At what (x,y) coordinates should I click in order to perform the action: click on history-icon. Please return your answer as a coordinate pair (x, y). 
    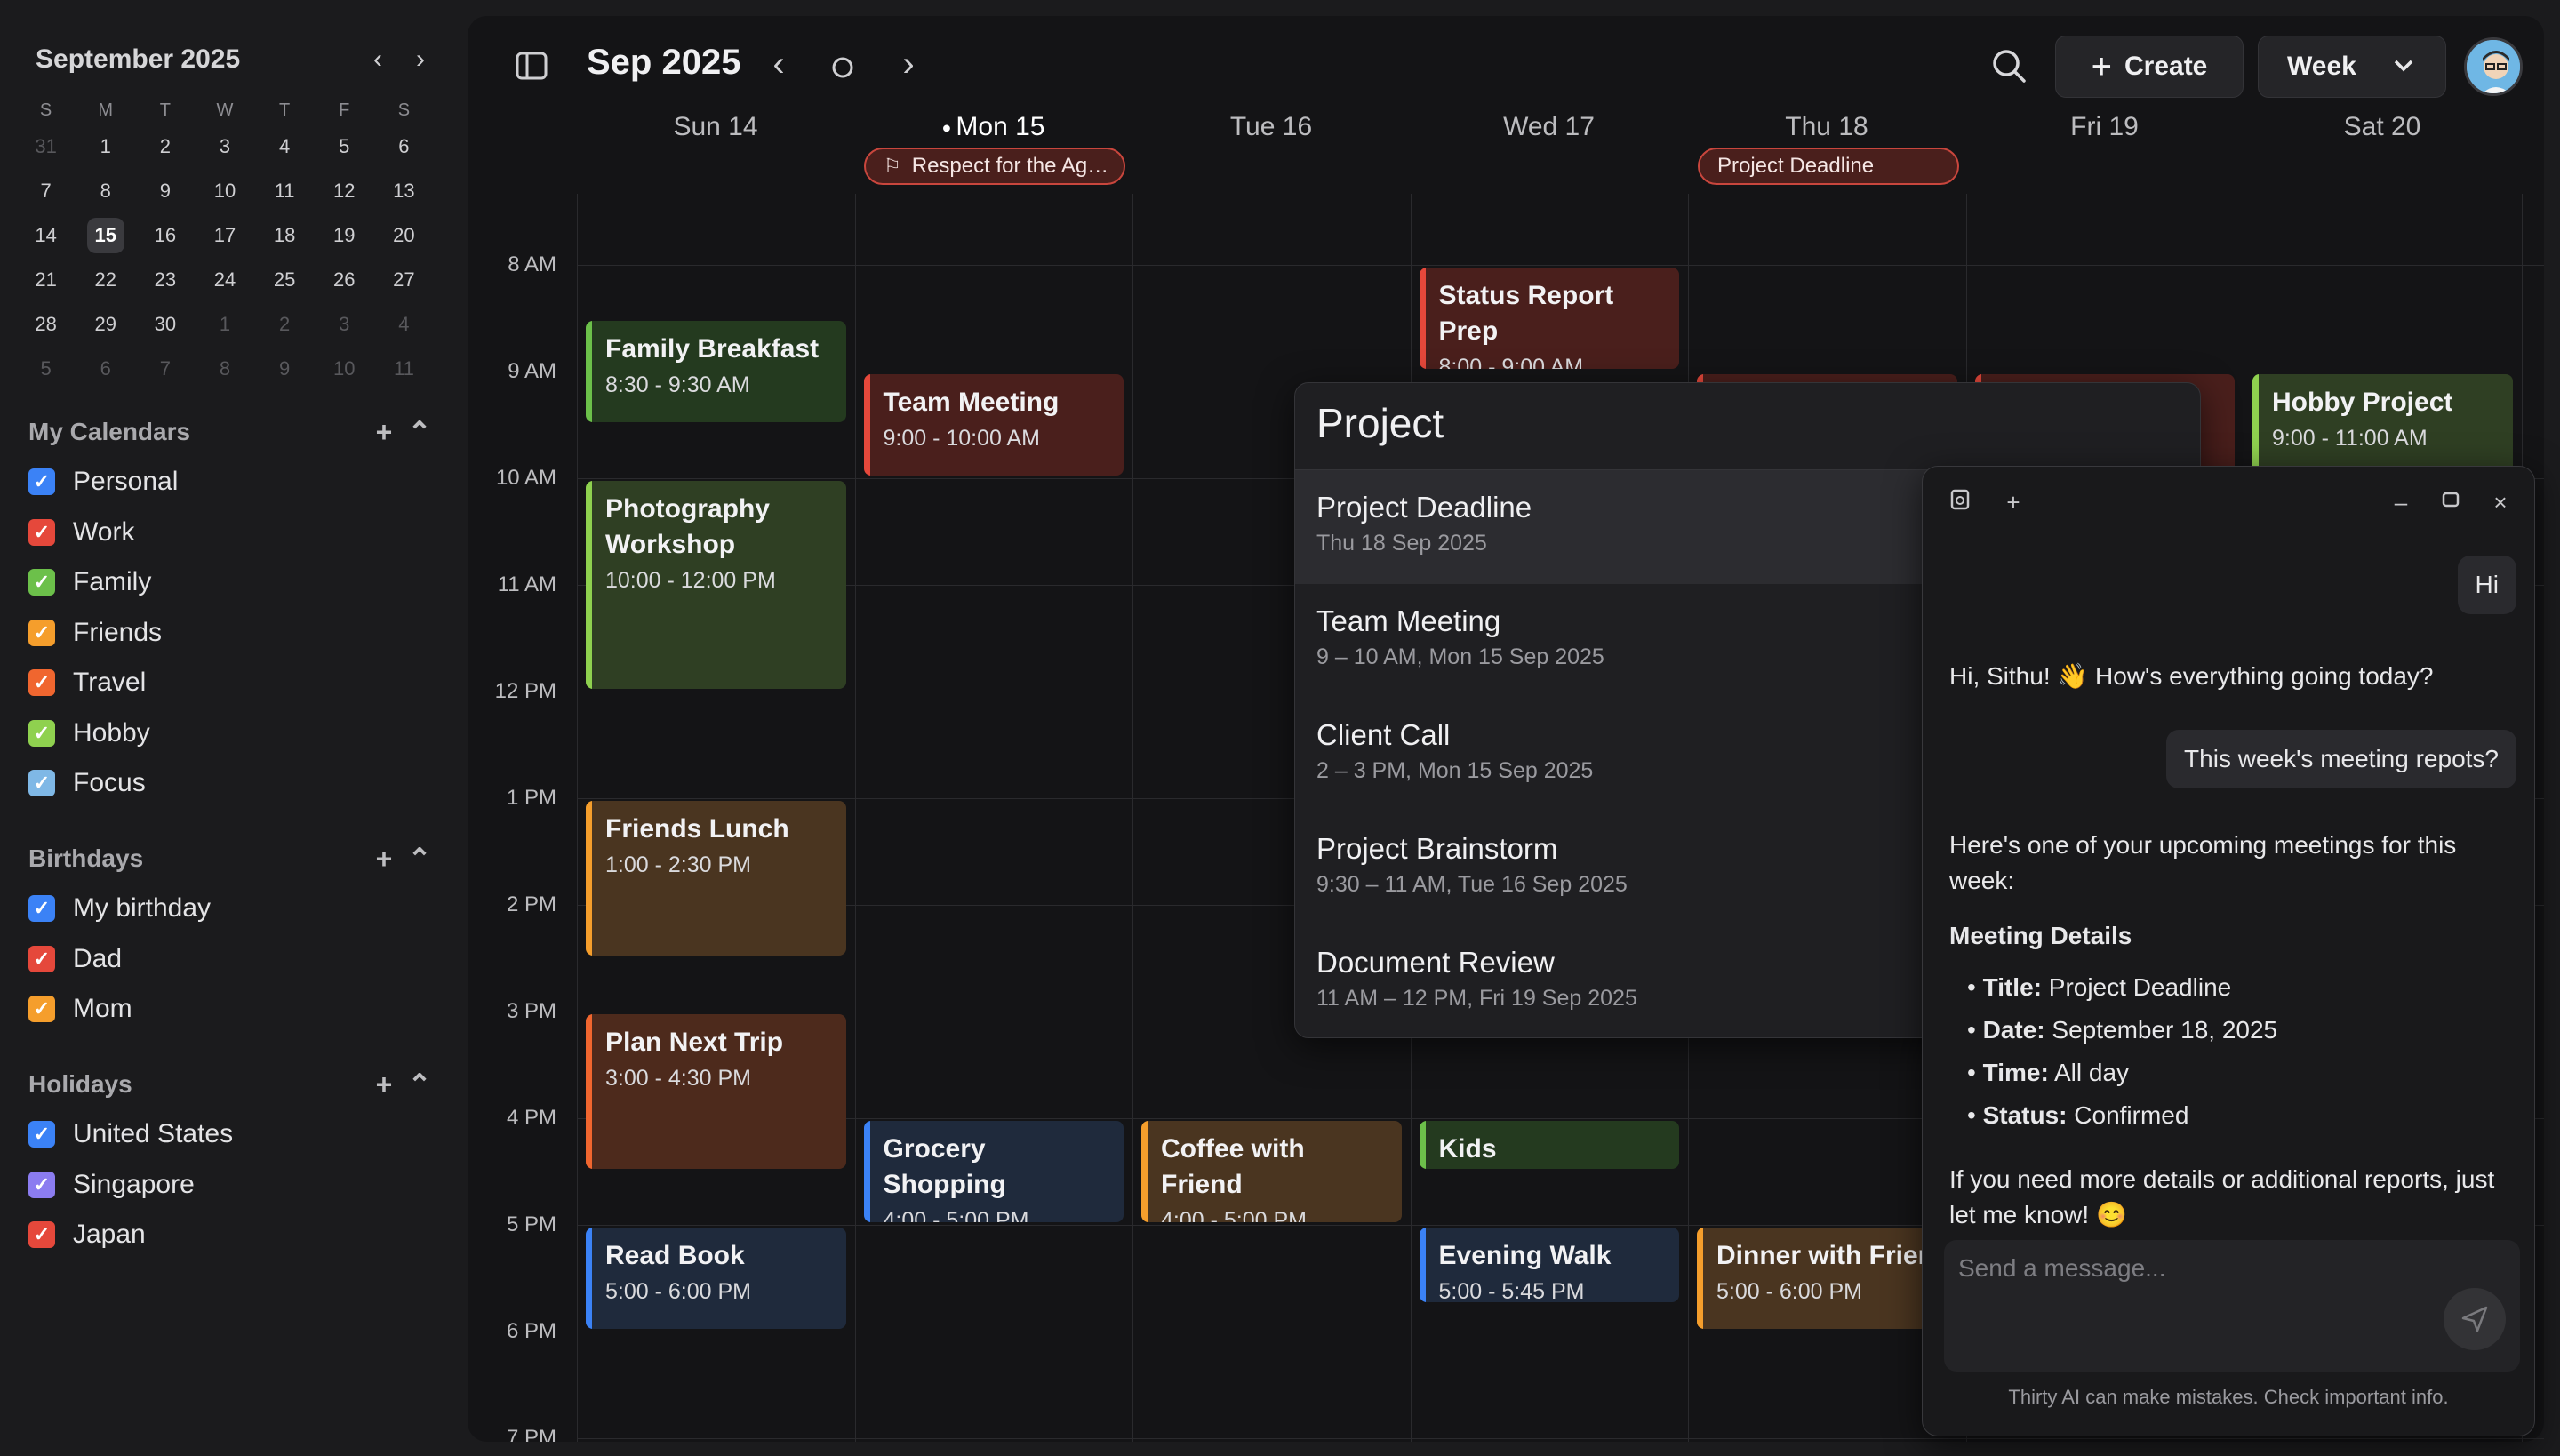
    Looking at the image, I should click on (1960, 502).